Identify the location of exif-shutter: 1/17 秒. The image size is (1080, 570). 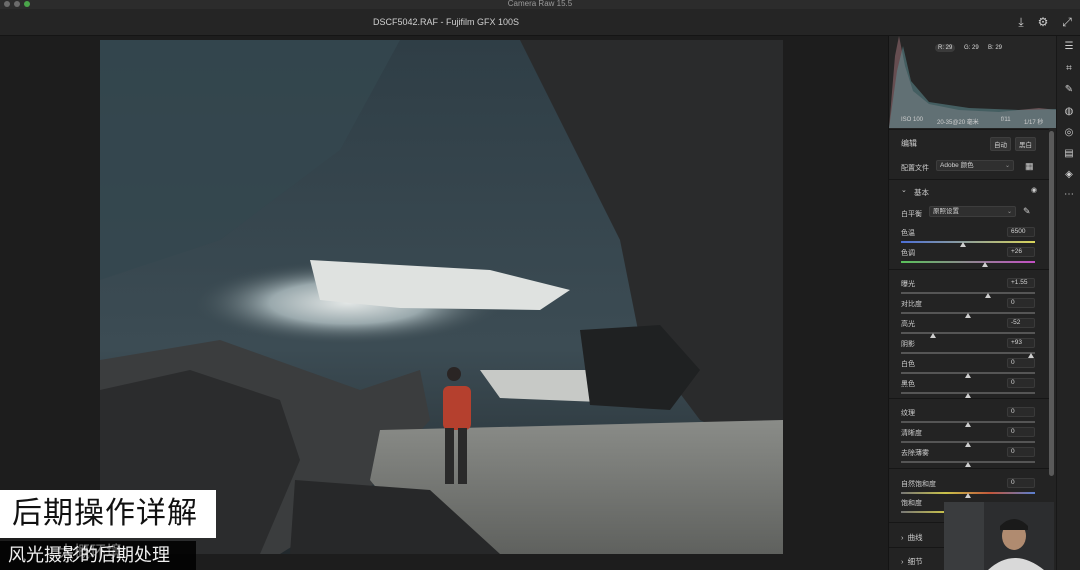
(1034, 123).